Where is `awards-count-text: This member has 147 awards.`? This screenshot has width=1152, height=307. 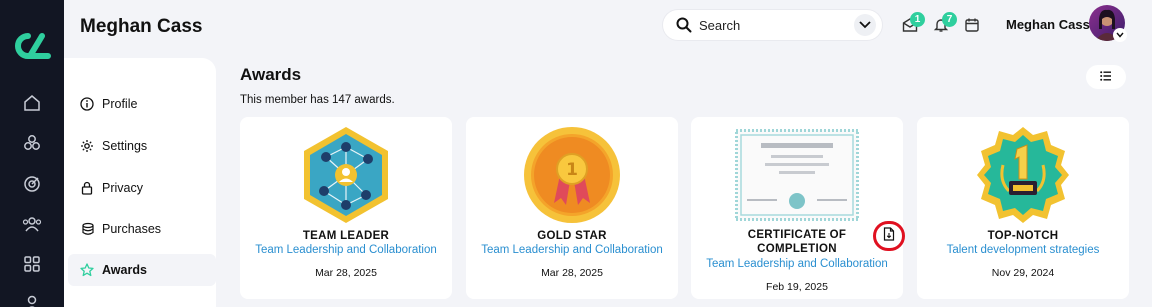
awards-count-text: This member has 147 awards. is located at coordinates (317, 100).